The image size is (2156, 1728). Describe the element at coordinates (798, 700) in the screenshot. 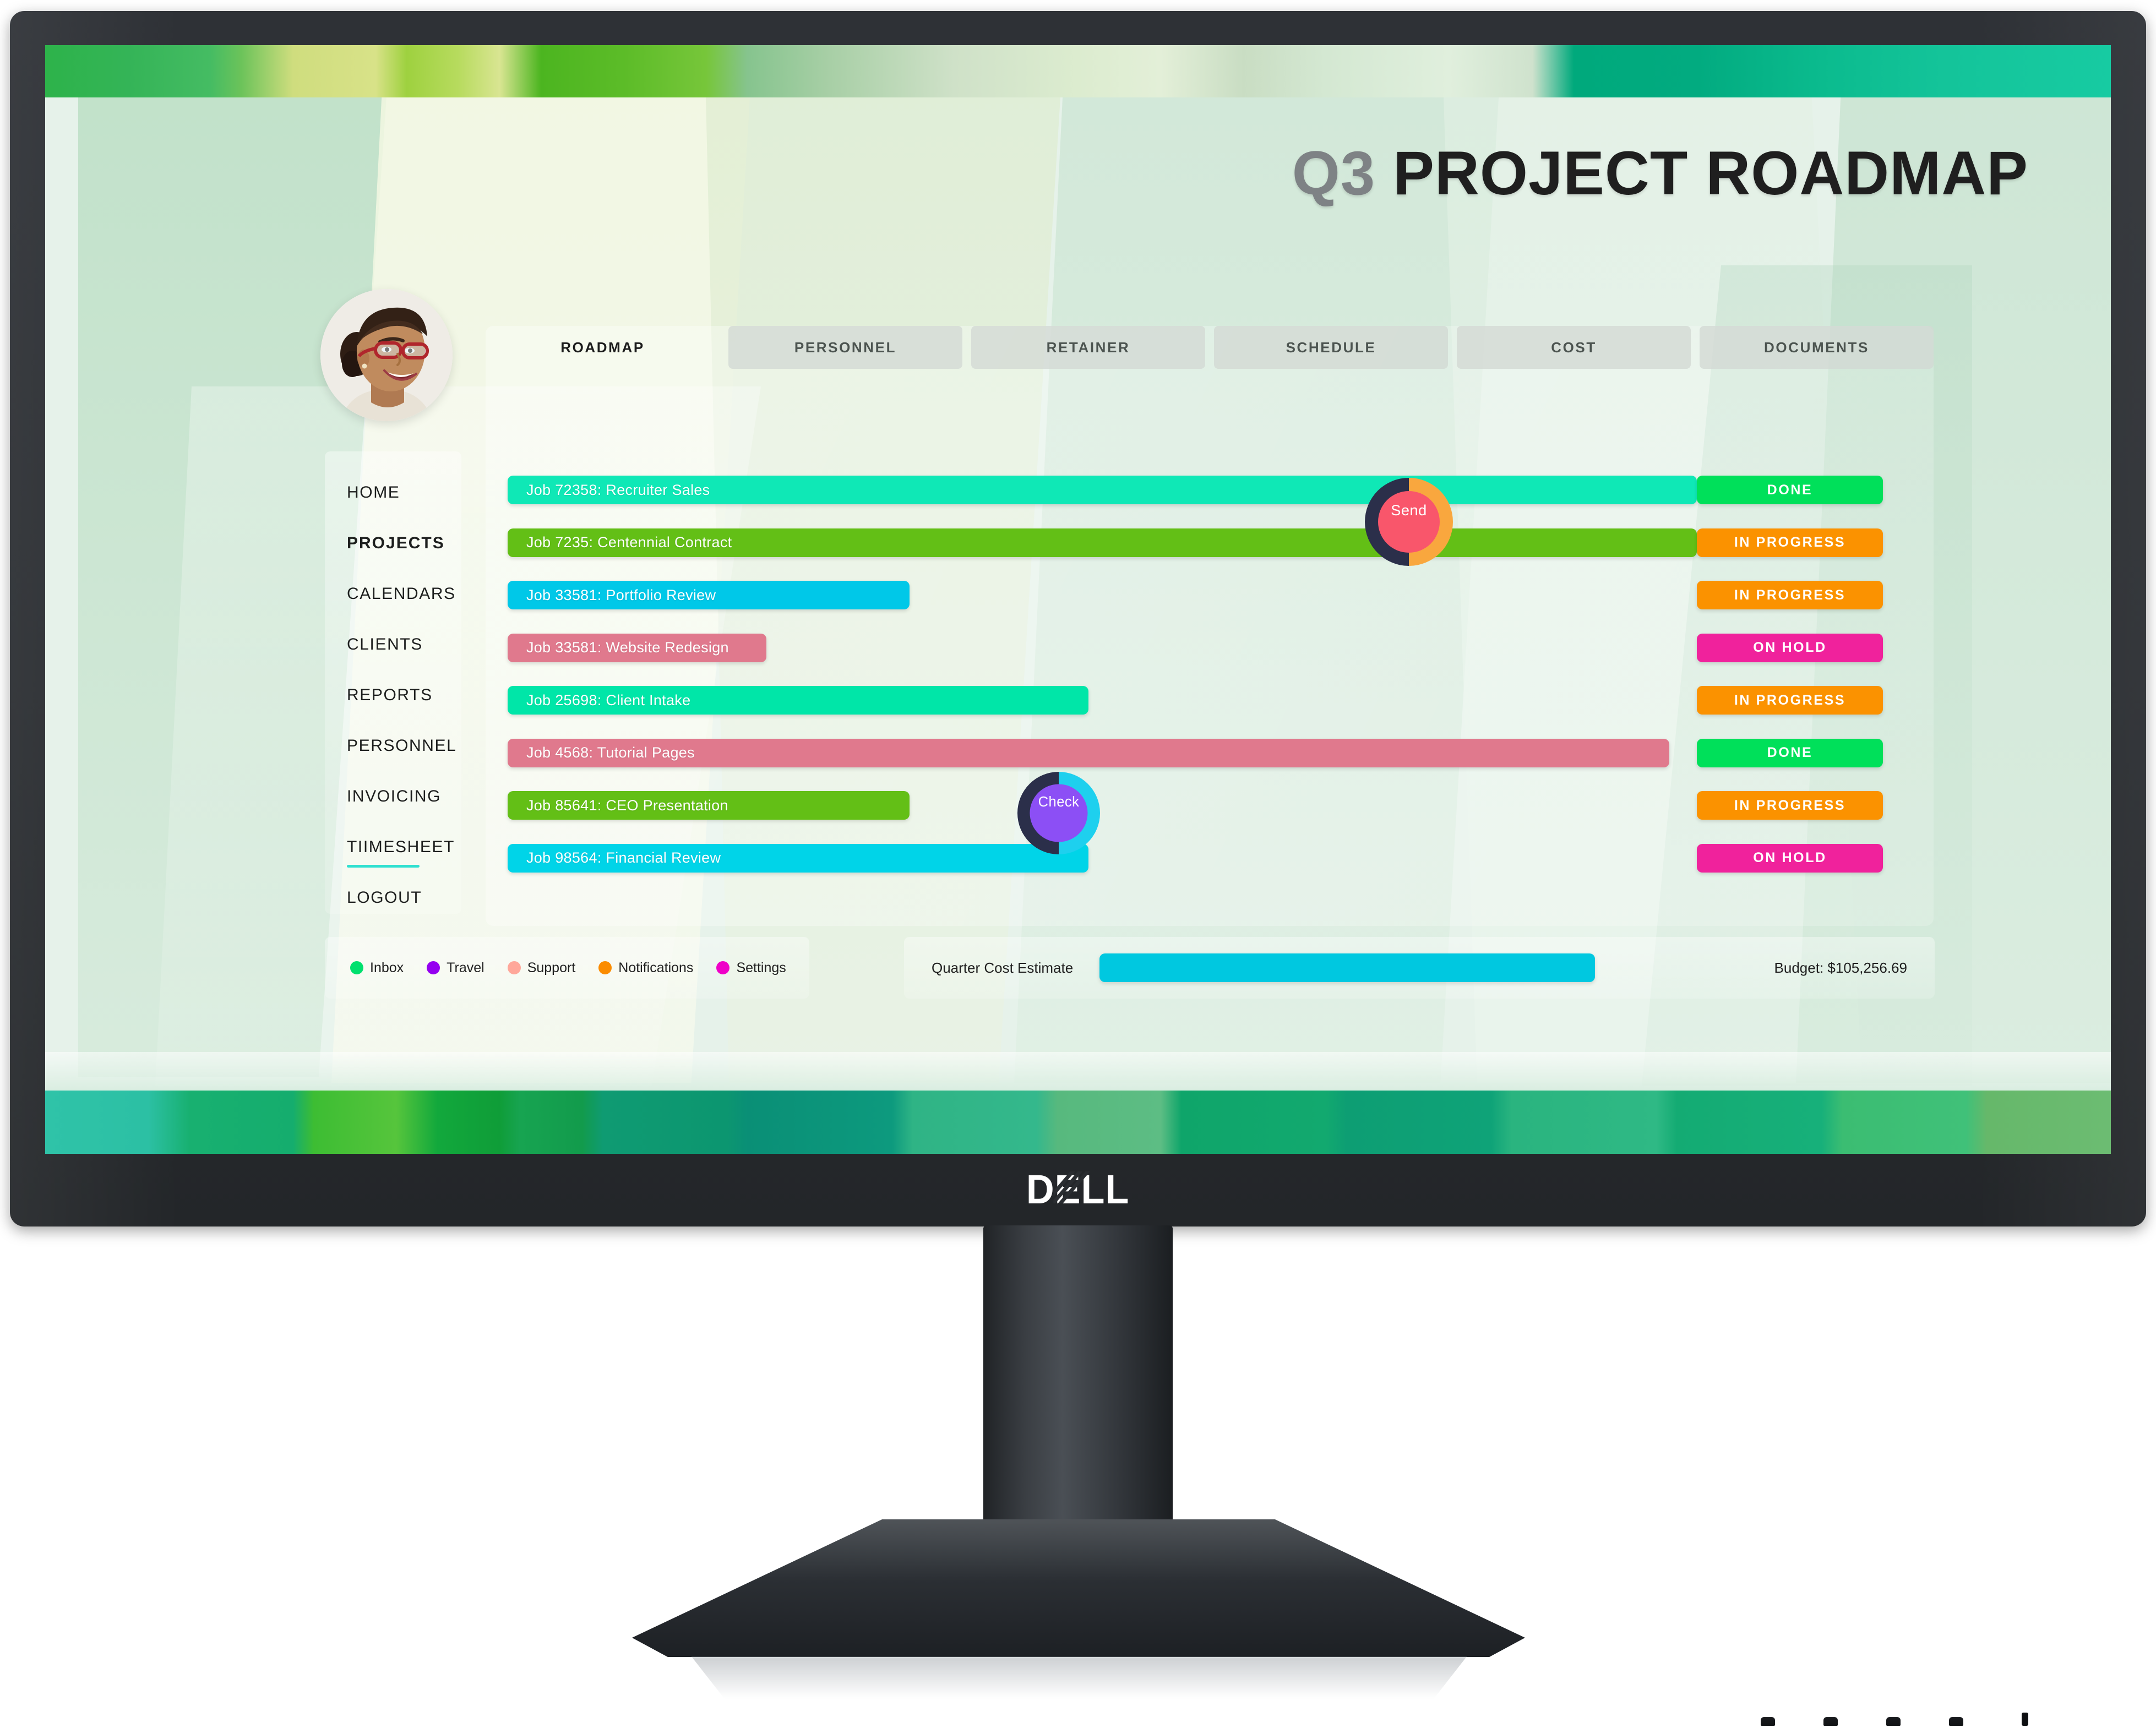

I see `task-bar: Job 25698: Client Intake` at that location.